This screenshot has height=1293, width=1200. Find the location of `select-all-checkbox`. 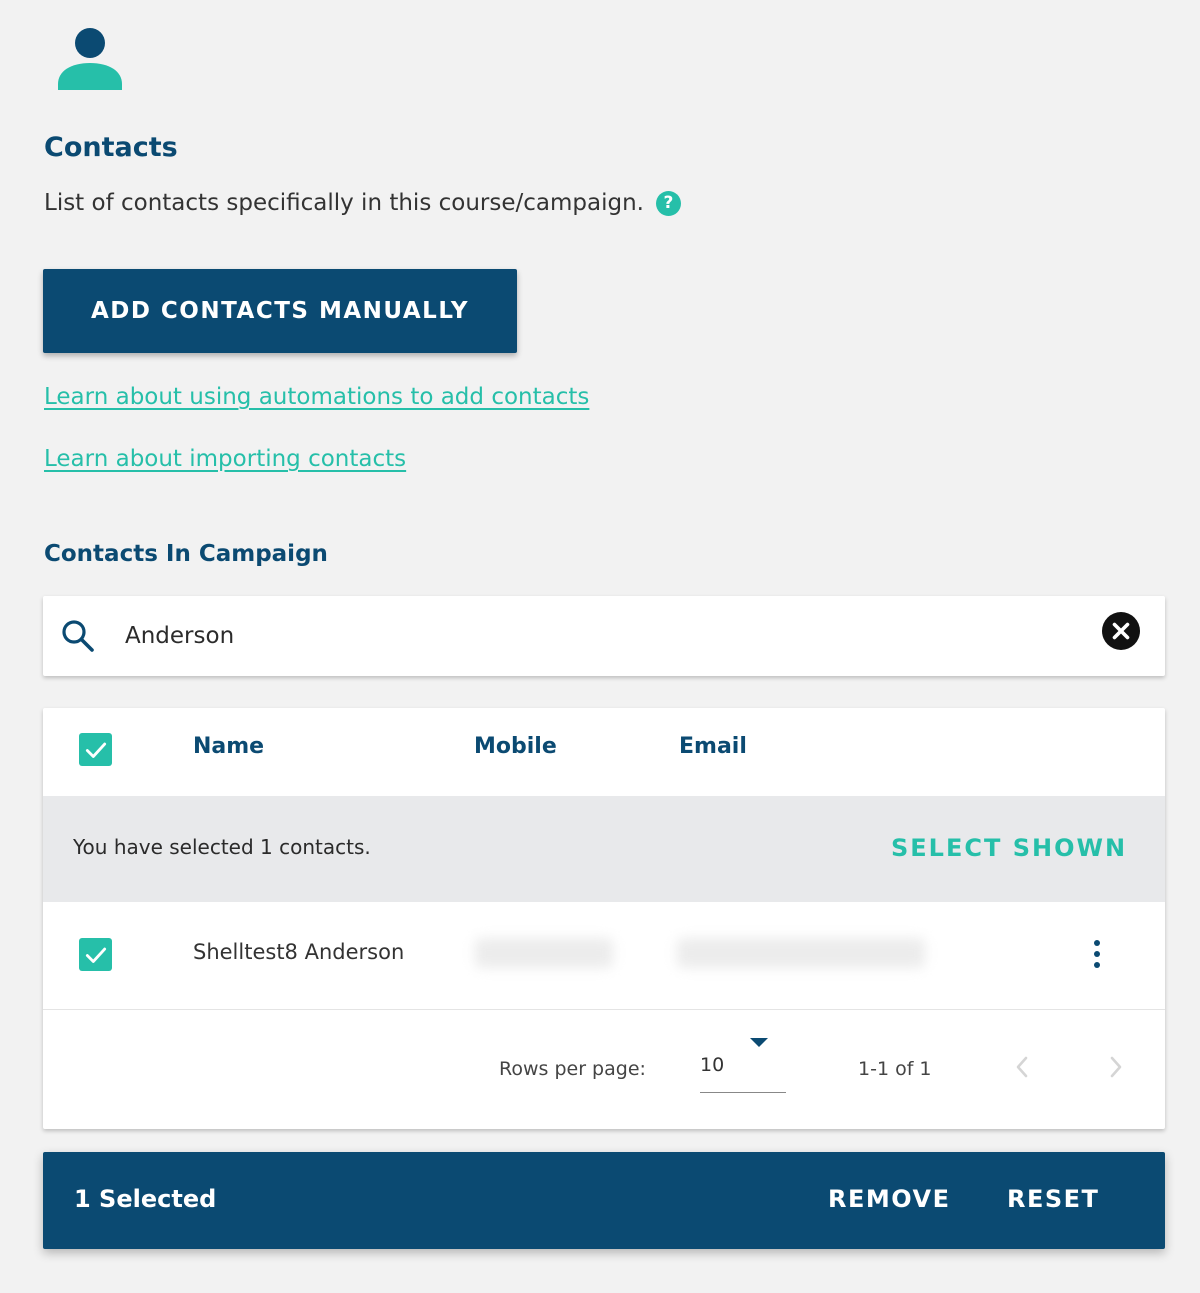

select-all-checkbox is located at coordinates (95, 749).